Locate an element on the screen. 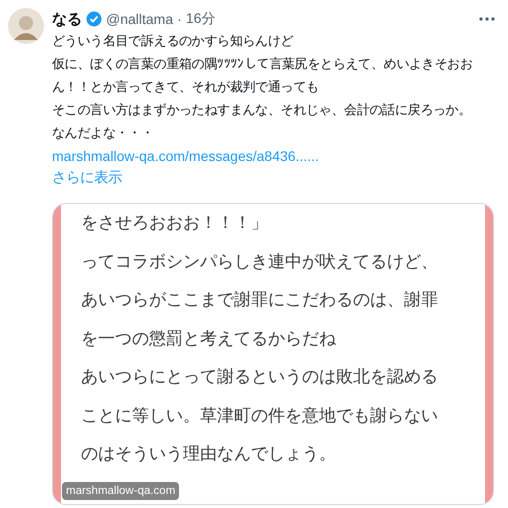 The height and width of the screenshot is (508, 508). tweet-text: どういう名目で訴えるのかすら知らんけど is located at coordinates (173, 42).